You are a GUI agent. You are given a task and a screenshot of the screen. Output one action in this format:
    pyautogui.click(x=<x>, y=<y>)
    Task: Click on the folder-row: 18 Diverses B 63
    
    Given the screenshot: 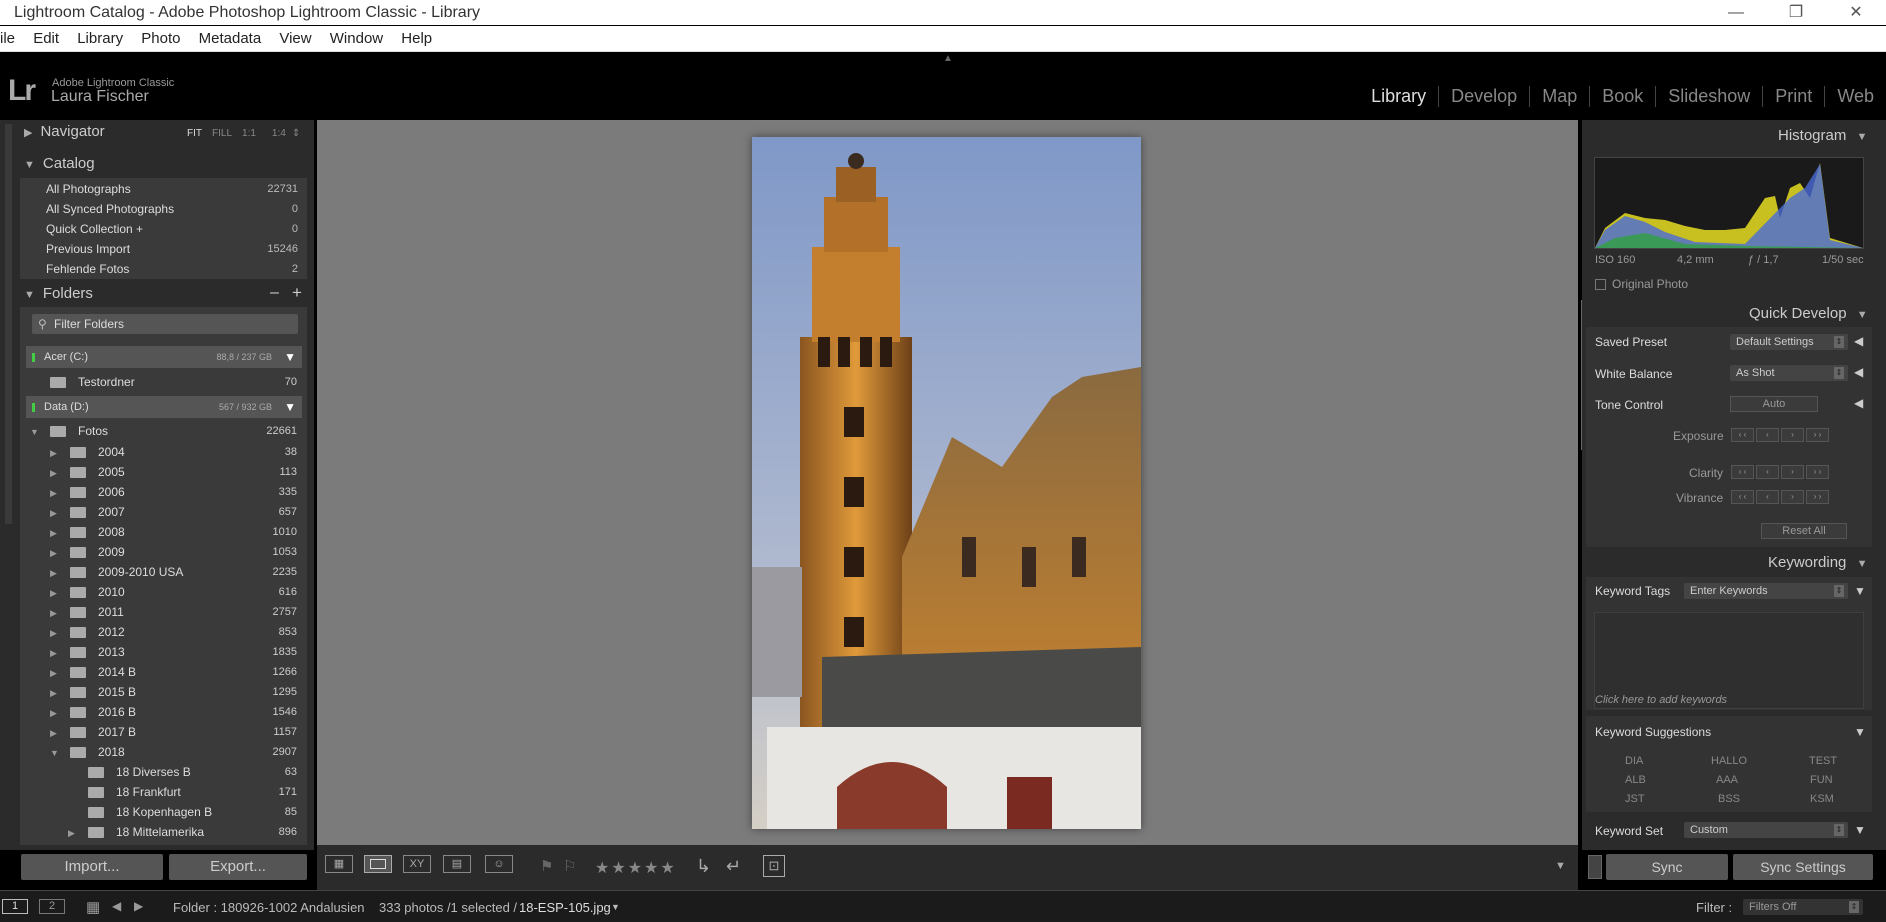 What is the action you would take?
    pyautogui.click(x=162, y=772)
    